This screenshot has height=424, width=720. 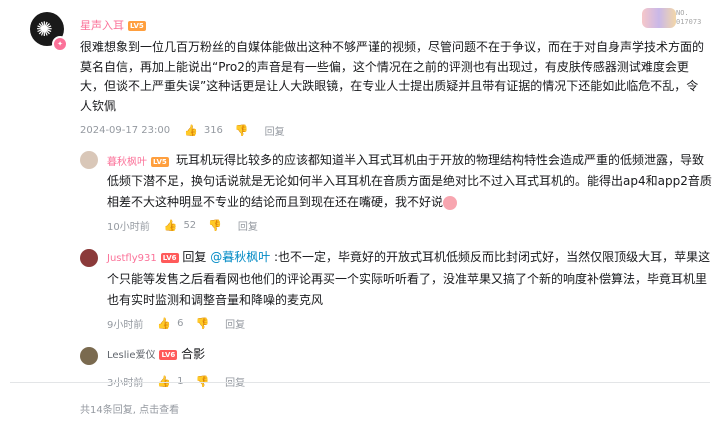 I want to click on comment-time: 2024-09-17 23:00, so click(x=125, y=130).